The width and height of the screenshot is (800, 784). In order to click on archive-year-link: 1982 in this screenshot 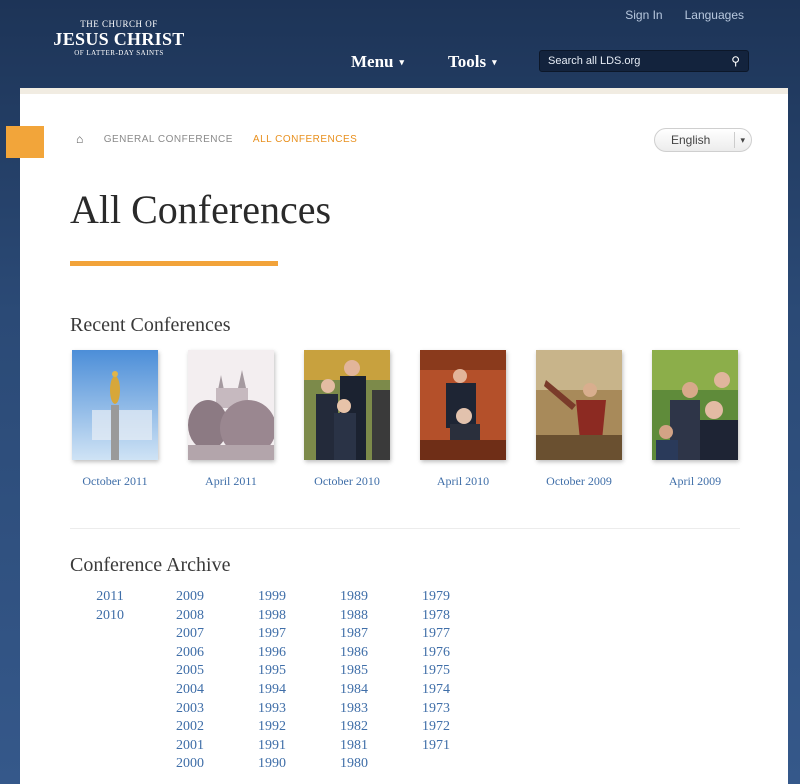, I will do `click(354, 727)`.